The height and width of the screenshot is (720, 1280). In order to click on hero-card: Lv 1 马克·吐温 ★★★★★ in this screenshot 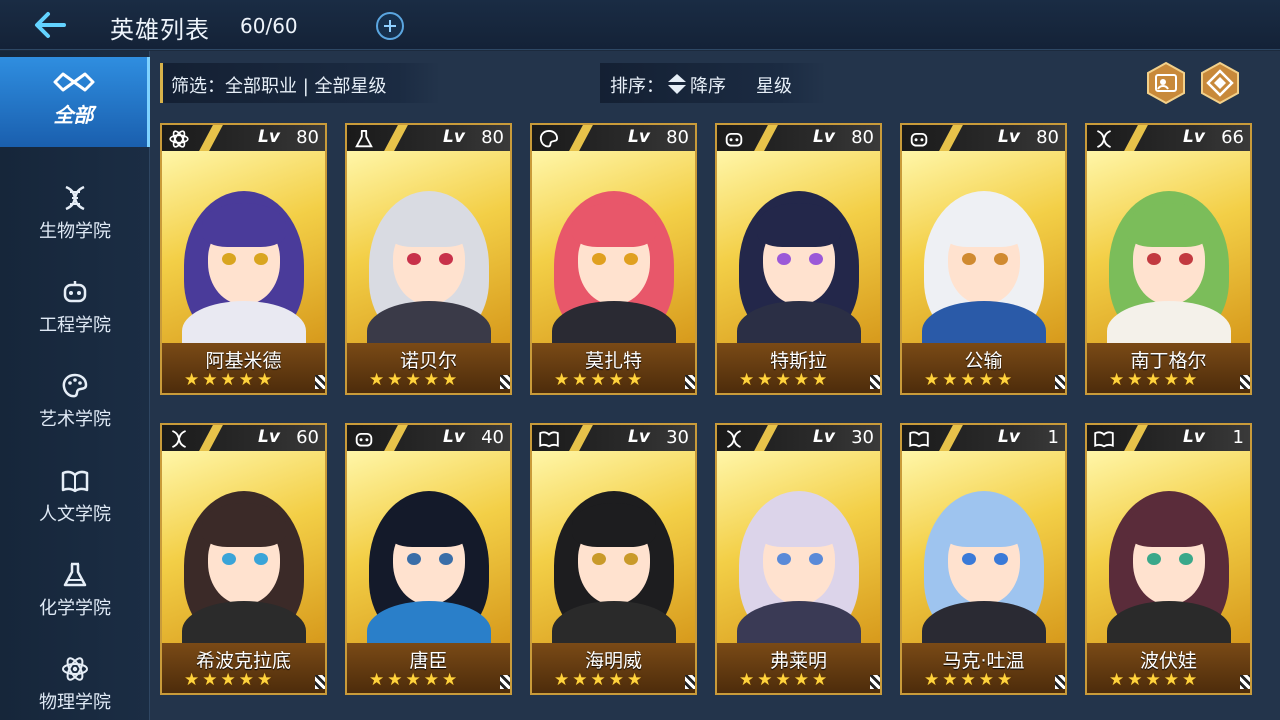, I will do `click(983, 559)`.